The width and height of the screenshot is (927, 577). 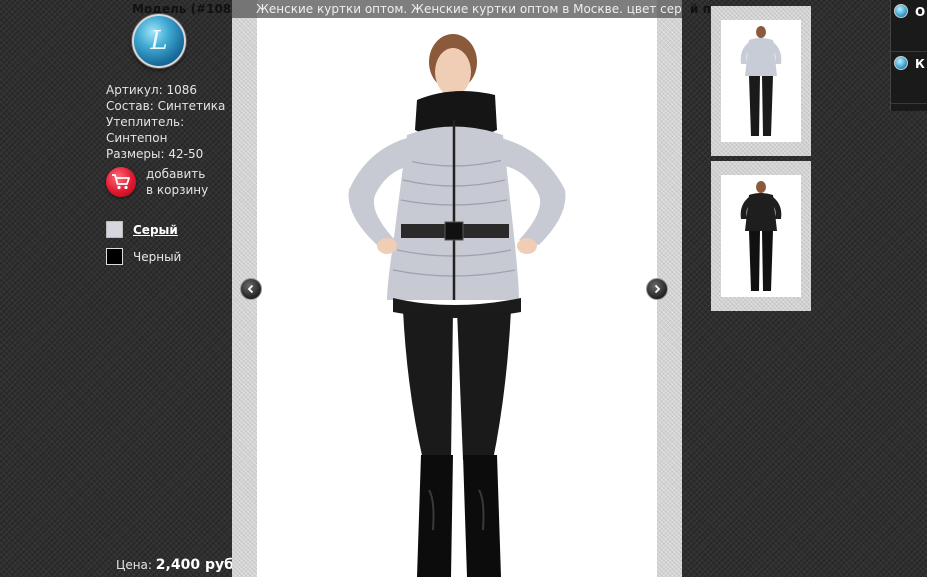 I want to click on chevron-left-icon, so click(x=250, y=289).